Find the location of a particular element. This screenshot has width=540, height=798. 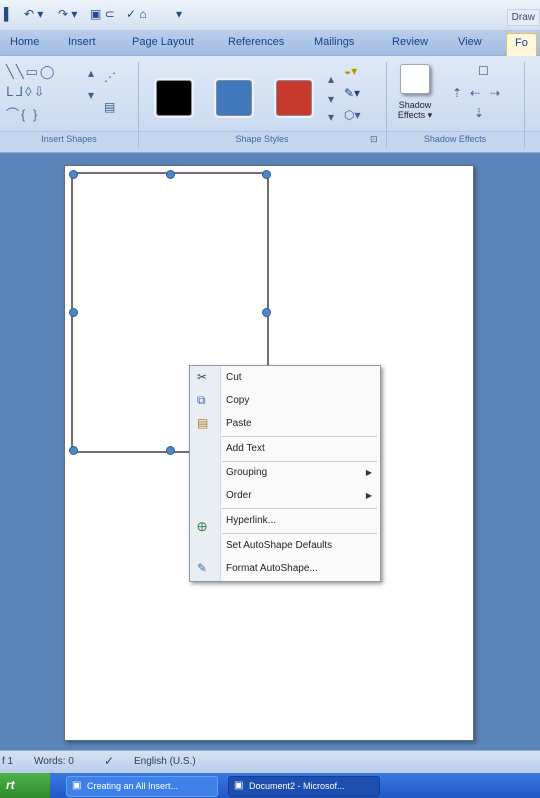

resize-handle-bottom-left is located at coordinates (73, 450).